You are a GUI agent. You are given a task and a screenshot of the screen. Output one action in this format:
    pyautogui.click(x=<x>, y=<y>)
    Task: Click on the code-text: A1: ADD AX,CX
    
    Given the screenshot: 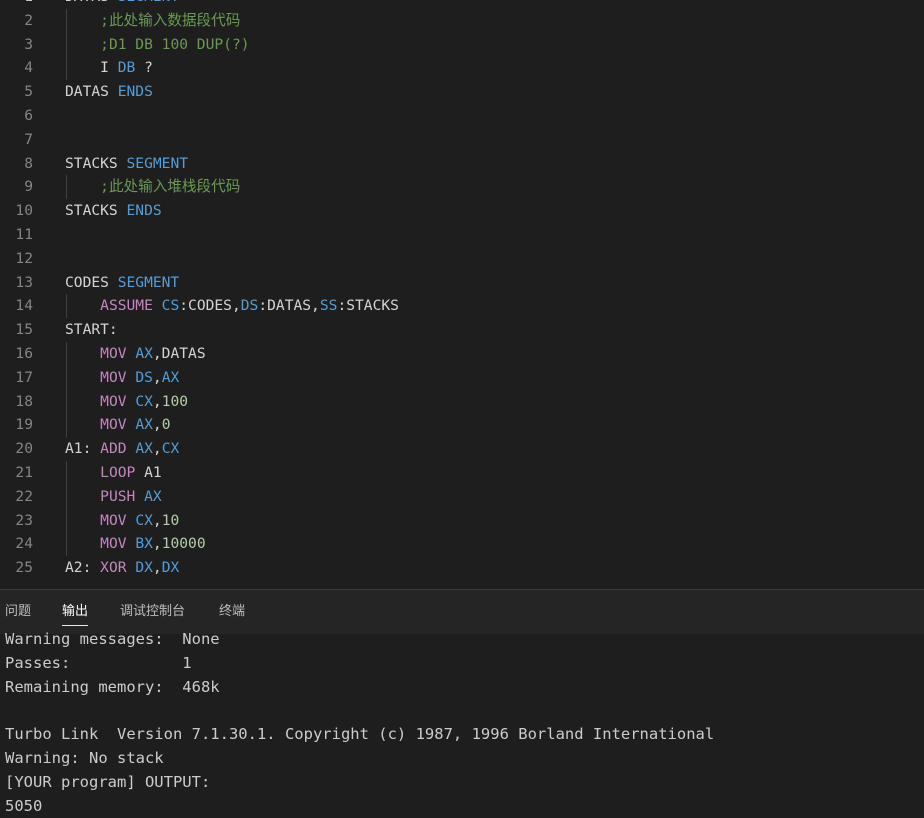 What is the action you would take?
    pyautogui.click(x=122, y=449)
    